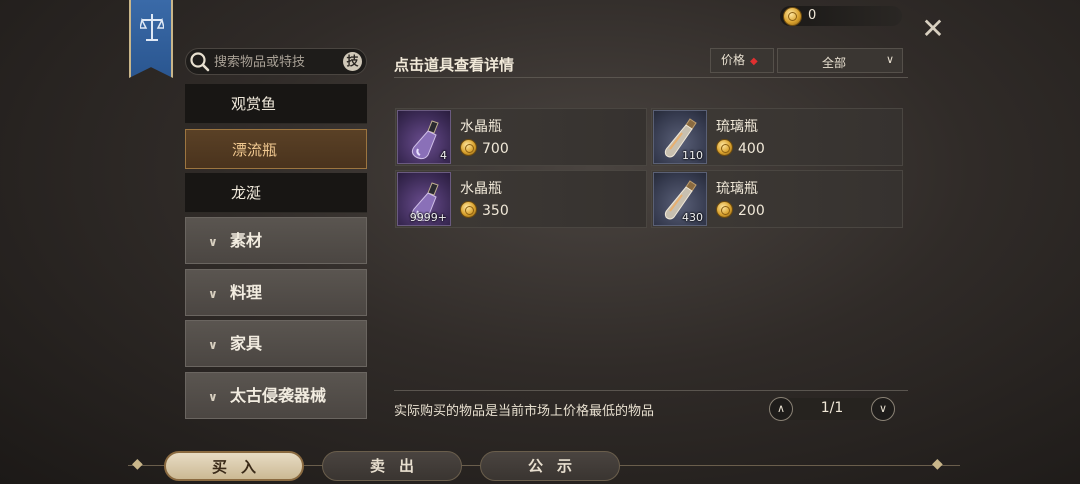 The width and height of the screenshot is (1080, 484). What do you see at coordinates (246, 240) in the screenshot?
I see `sidebar-category-label: 素材` at bounding box center [246, 240].